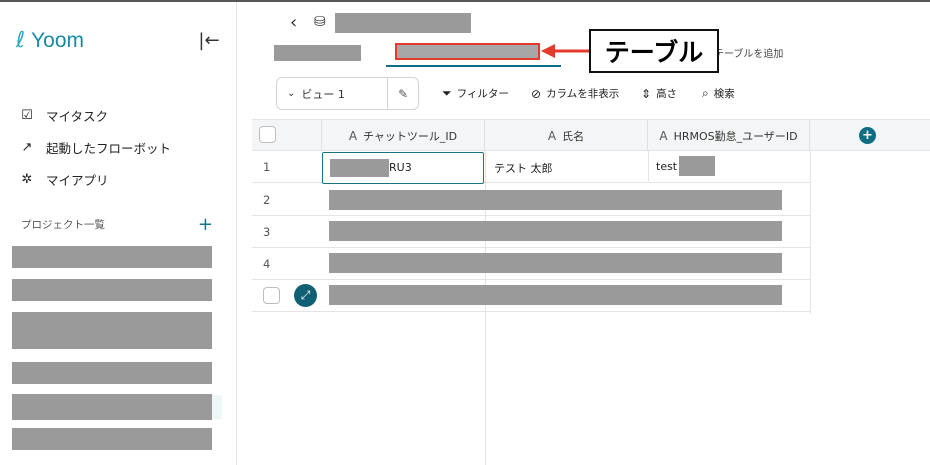 The height and width of the screenshot is (465, 930). What do you see at coordinates (705, 93) in the screenshot?
I see `search-icon: ⌕` at bounding box center [705, 93].